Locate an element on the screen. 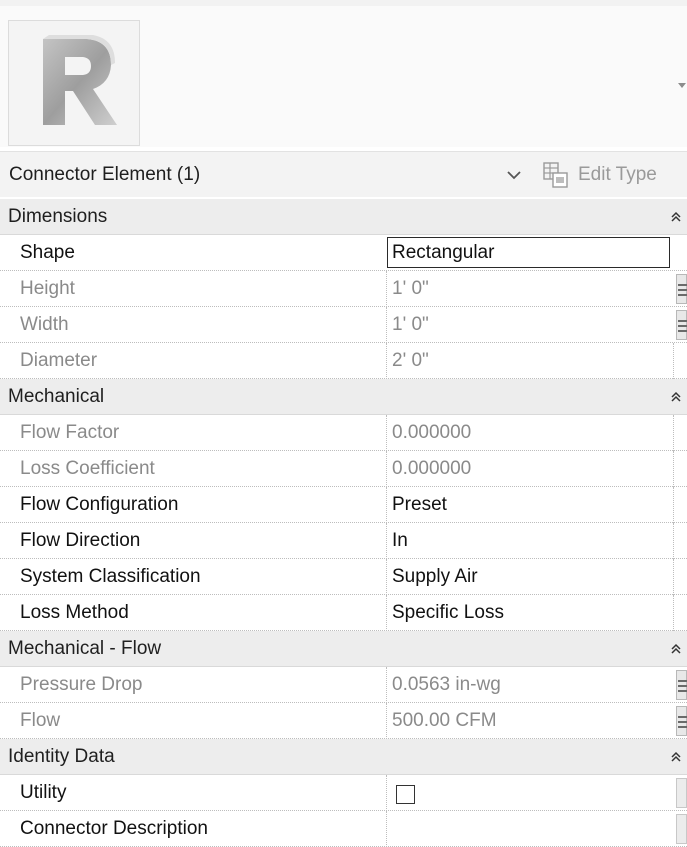 The image size is (687, 847). prop-row-flow-factor: Flow Factor 0.000000 is located at coordinates (343, 433).